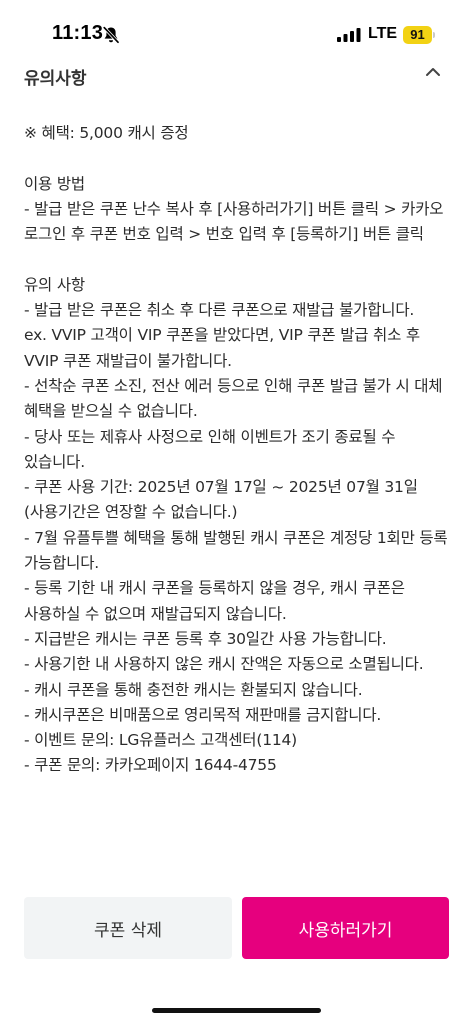 The image size is (473, 1024). Describe the element at coordinates (236, 78) in the screenshot. I see `notice-section-header: 유의사항` at that location.